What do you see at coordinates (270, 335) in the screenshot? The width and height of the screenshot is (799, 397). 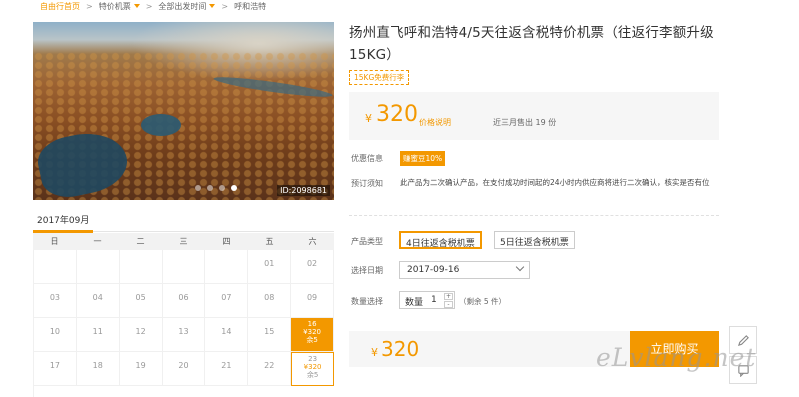 I see `calendar-day: 15` at bounding box center [270, 335].